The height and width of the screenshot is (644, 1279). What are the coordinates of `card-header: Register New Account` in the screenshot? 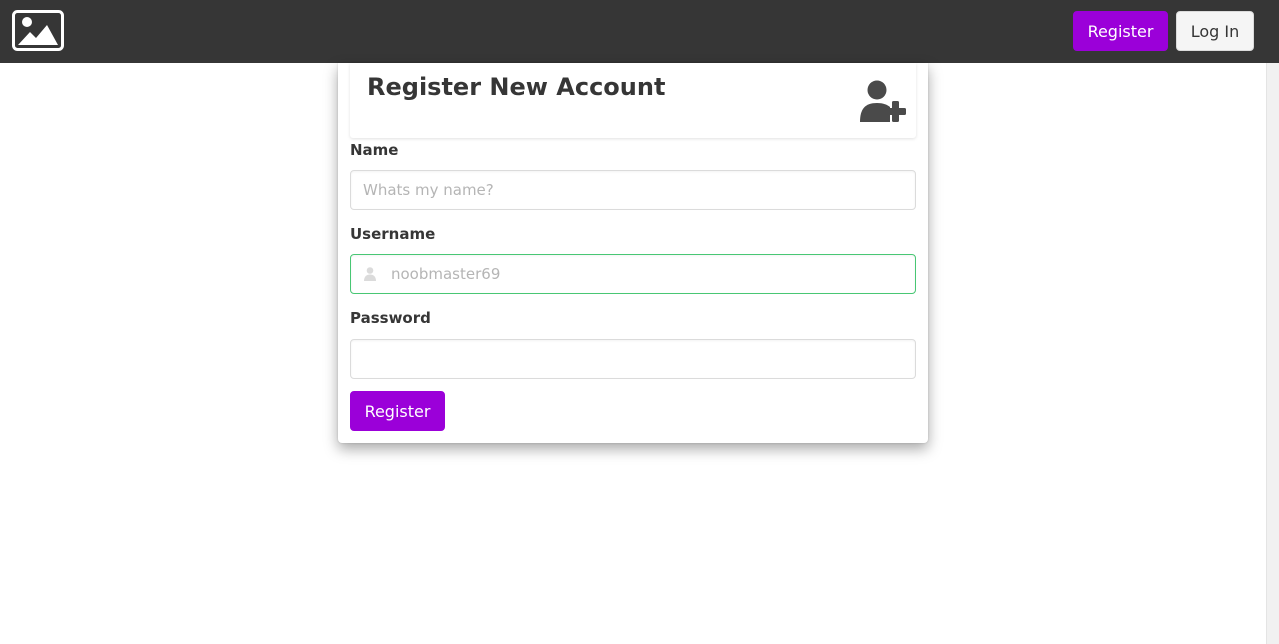 It's located at (633, 100).